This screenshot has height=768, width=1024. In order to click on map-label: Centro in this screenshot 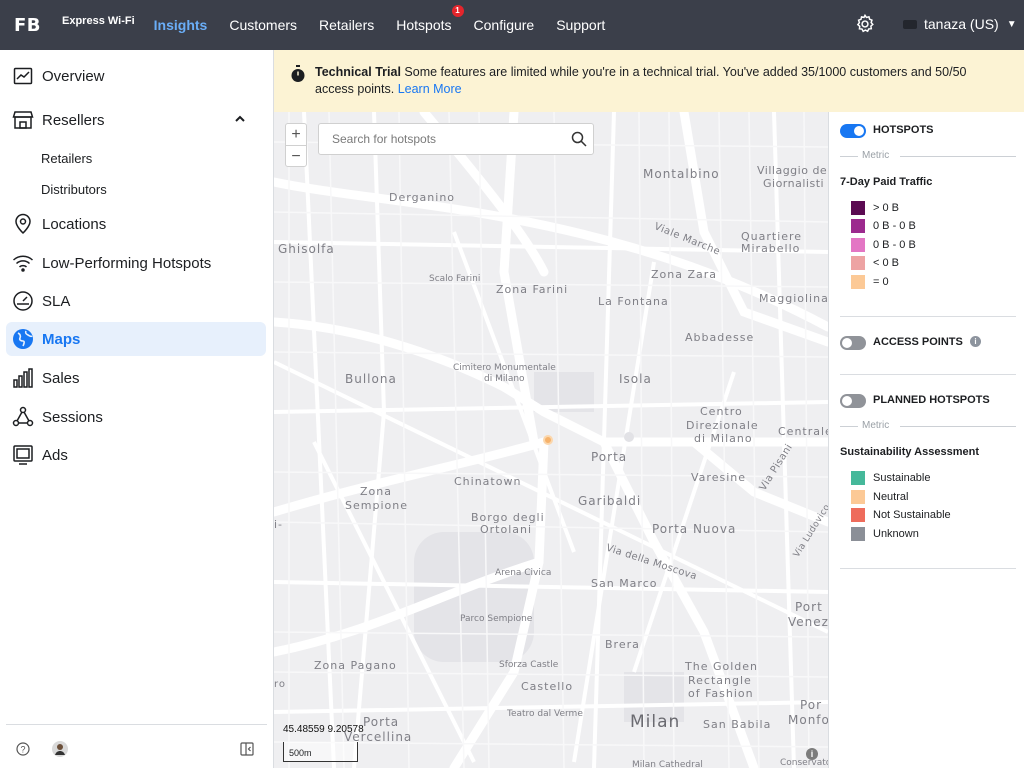, I will do `click(721, 411)`.